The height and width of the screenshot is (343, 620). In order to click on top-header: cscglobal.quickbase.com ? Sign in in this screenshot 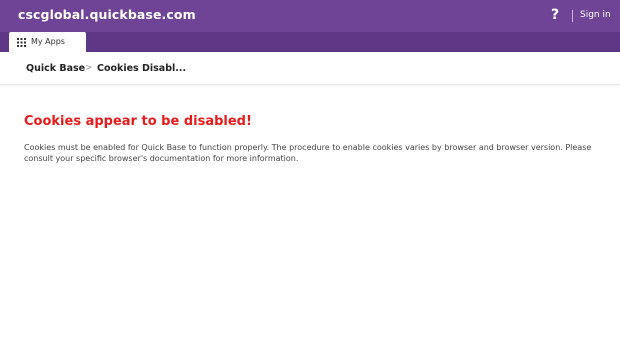, I will do `click(310, 16)`.